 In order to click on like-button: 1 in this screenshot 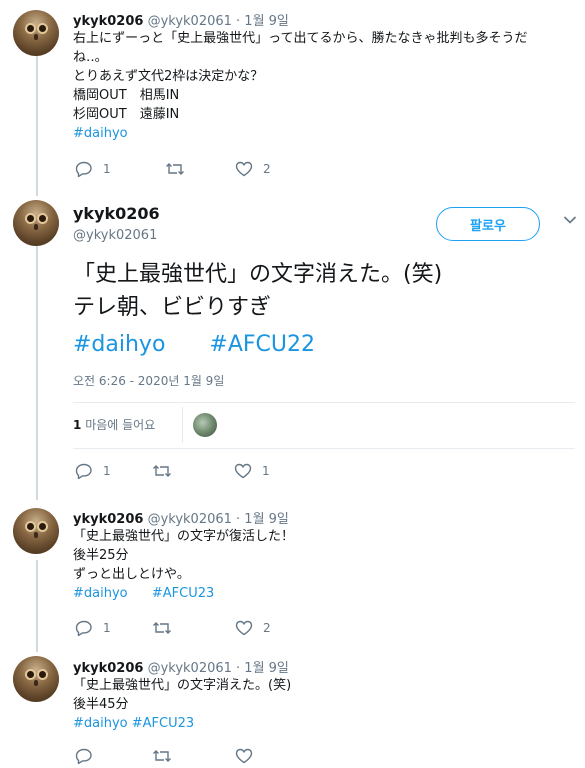, I will do `click(252, 471)`.